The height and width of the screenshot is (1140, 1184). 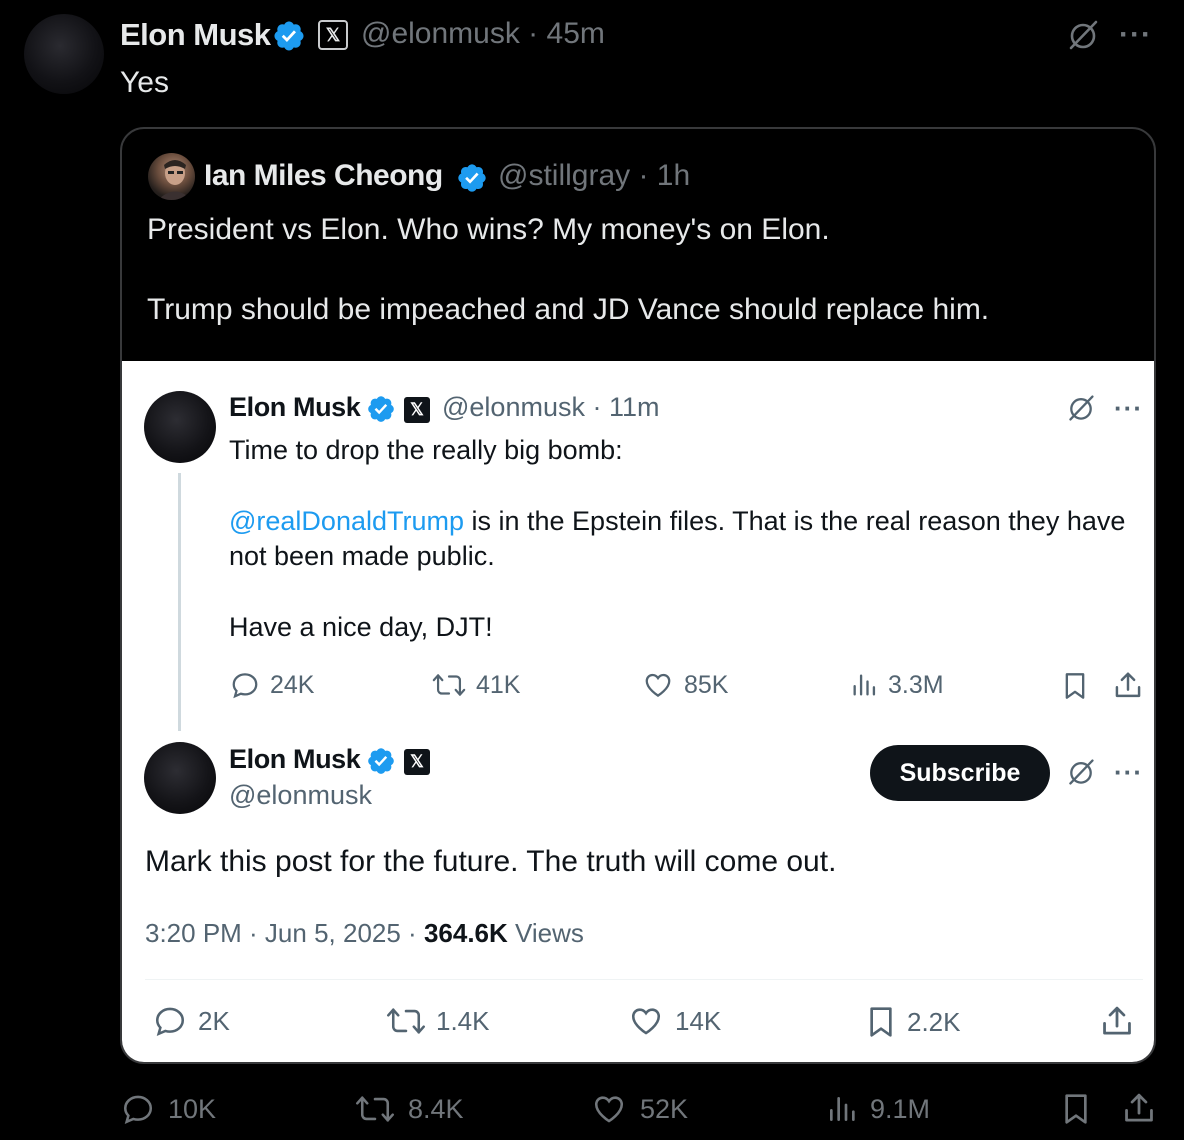 I want to click on reply-metric: 2K, so click(x=191, y=1021).